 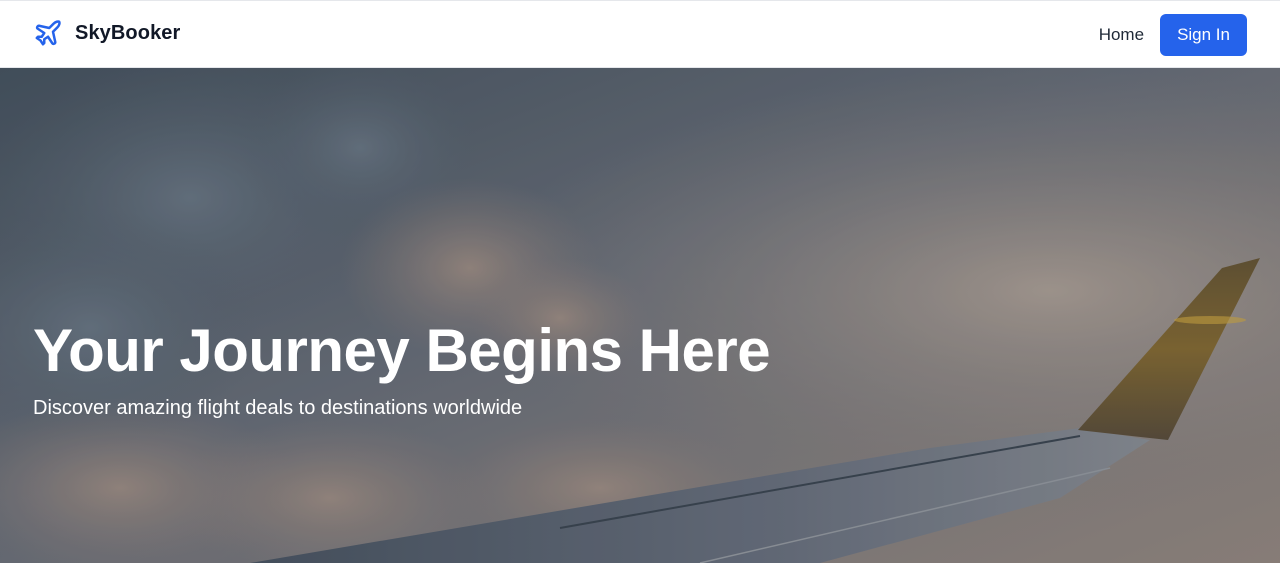 I want to click on brand-name: SkyBooker, so click(x=128, y=32).